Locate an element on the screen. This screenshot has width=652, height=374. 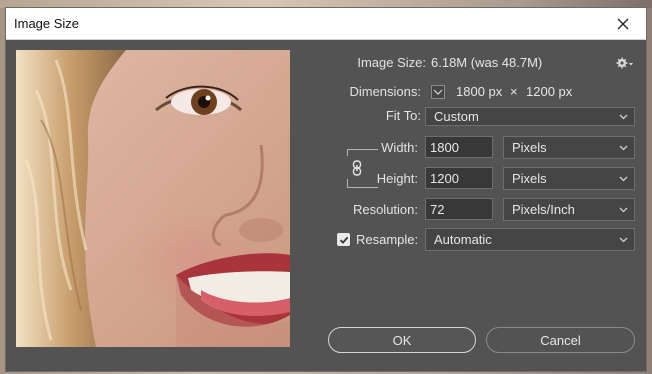
dimensions-times: × is located at coordinates (514, 91).